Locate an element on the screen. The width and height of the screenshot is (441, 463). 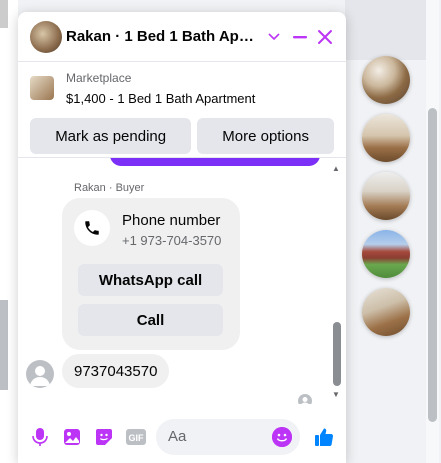
phone-icon is located at coordinates (92, 228).